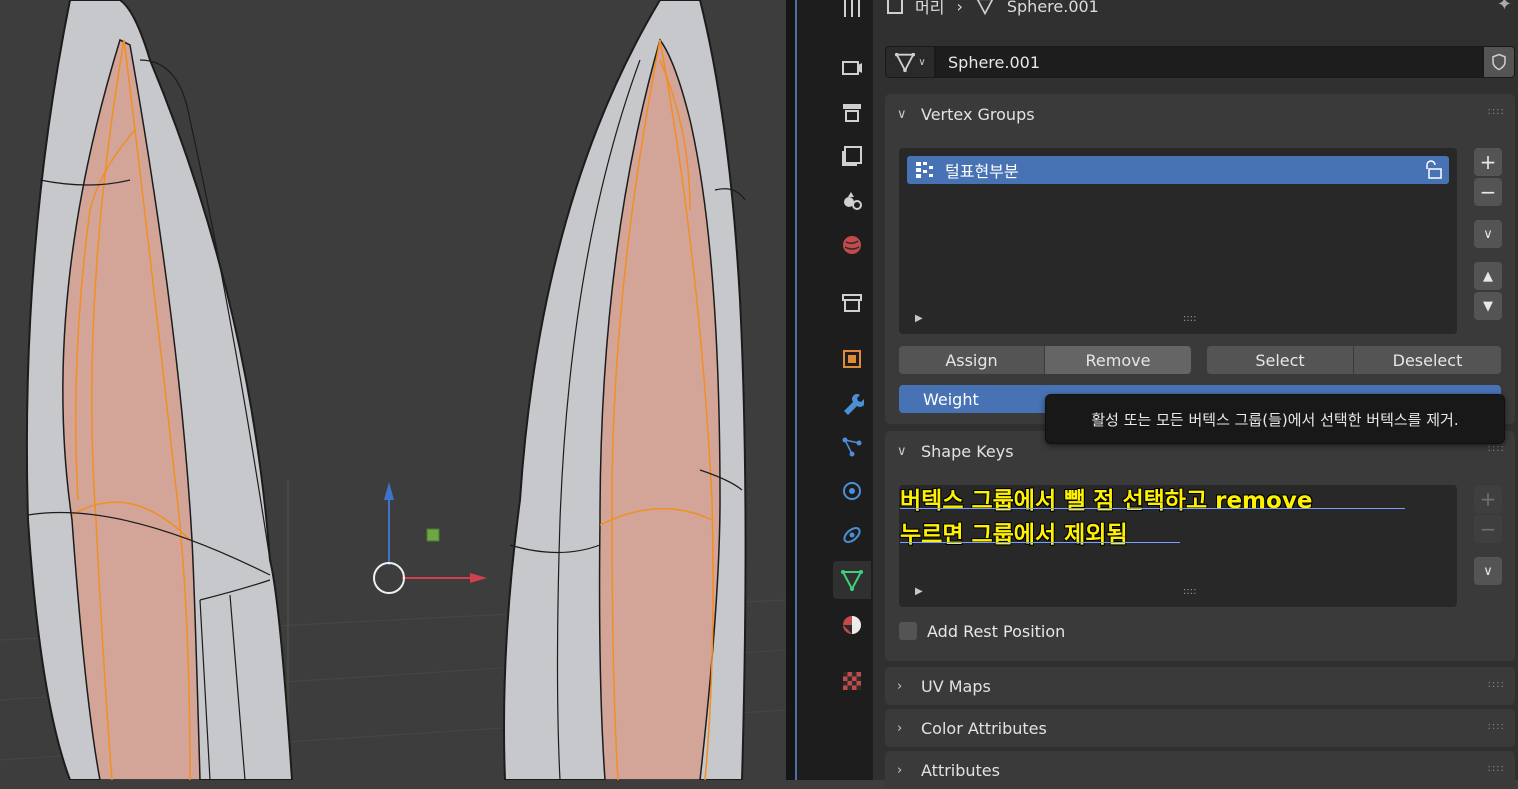 This screenshot has height=789, width=1518. I want to click on tab-render, so click(852, 67).